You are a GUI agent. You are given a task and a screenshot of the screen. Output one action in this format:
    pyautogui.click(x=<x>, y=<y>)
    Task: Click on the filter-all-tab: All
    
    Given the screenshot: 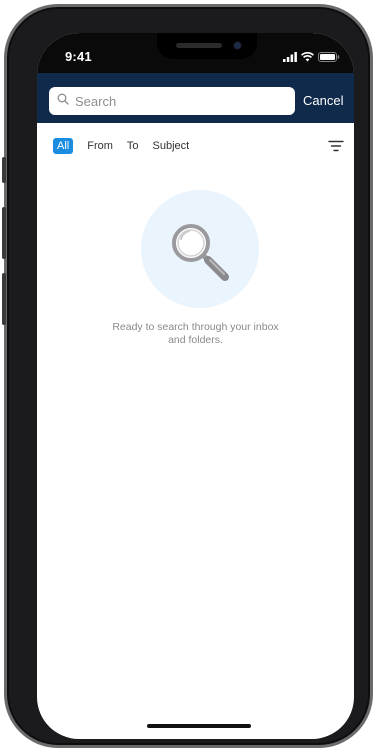 What is the action you would take?
    pyautogui.click(x=63, y=146)
    